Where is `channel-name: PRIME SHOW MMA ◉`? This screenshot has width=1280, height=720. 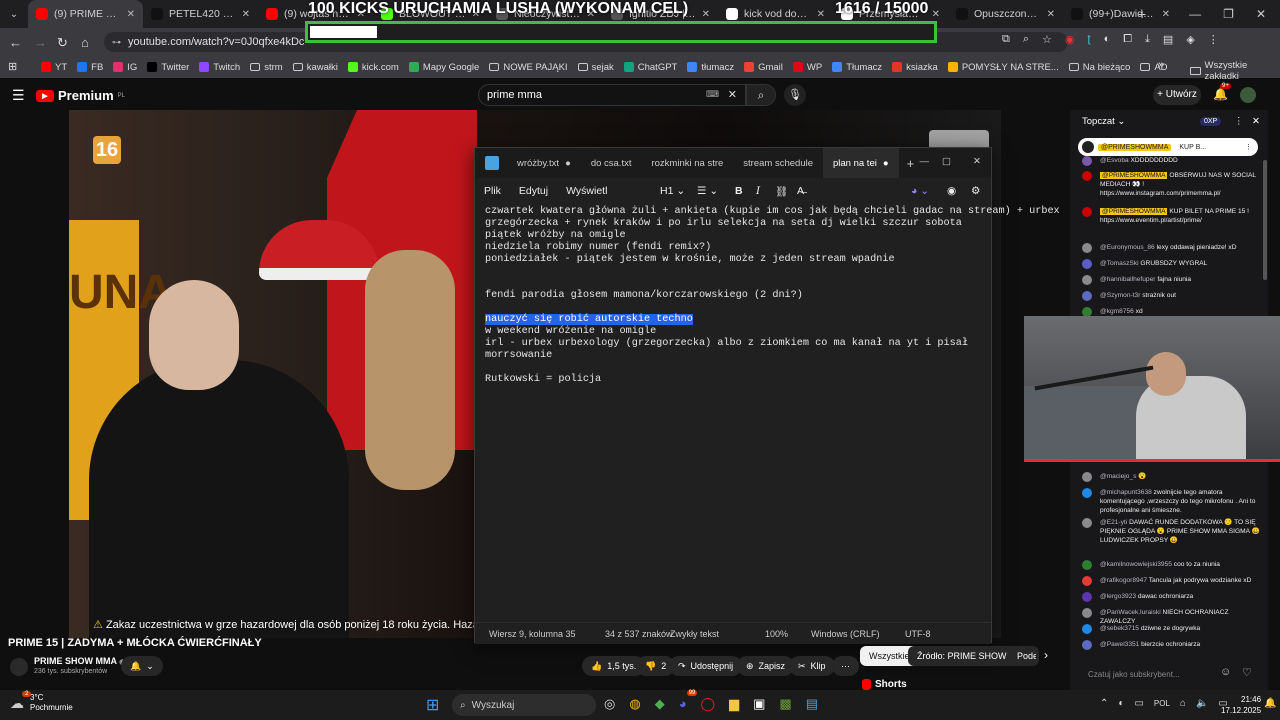
channel-name: PRIME SHOW MMA ◉ is located at coordinates (79, 661).